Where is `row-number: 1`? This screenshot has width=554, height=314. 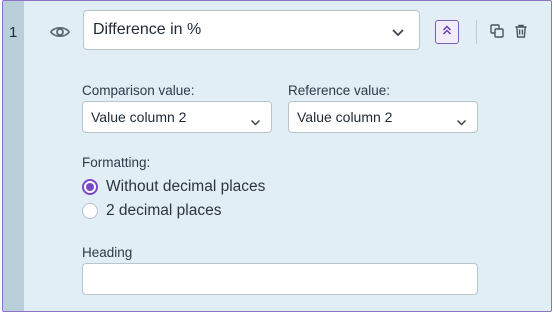 row-number: 1 is located at coordinates (13, 32).